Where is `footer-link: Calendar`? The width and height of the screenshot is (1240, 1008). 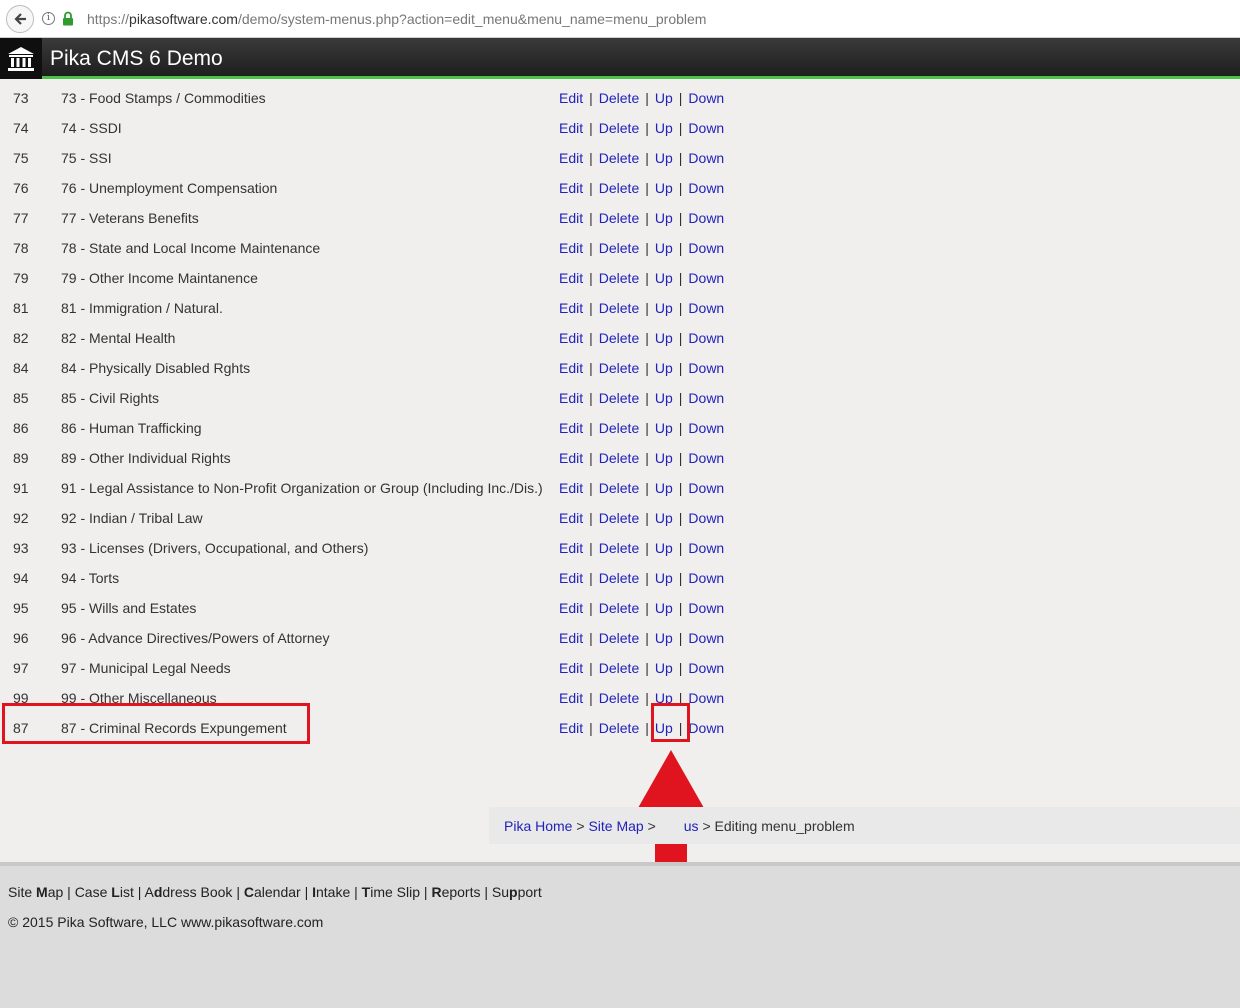
footer-link: Calendar is located at coordinates (272, 892).